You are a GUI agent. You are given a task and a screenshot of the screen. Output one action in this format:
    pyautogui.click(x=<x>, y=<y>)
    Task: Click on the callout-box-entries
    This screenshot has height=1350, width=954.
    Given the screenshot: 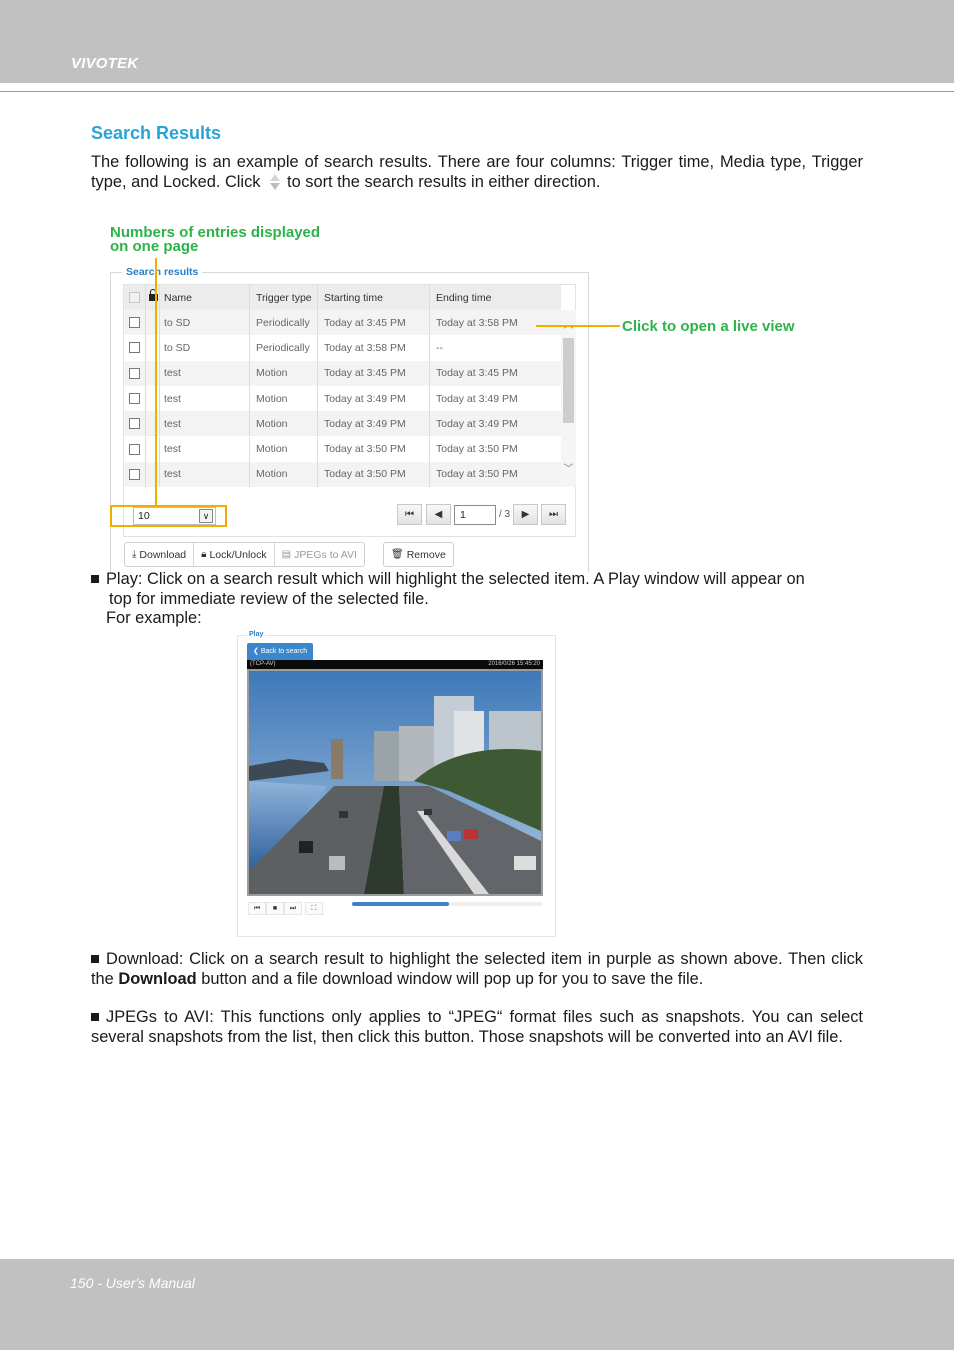 What is the action you would take?
    pyautogui.click(x=168, y=516)
    